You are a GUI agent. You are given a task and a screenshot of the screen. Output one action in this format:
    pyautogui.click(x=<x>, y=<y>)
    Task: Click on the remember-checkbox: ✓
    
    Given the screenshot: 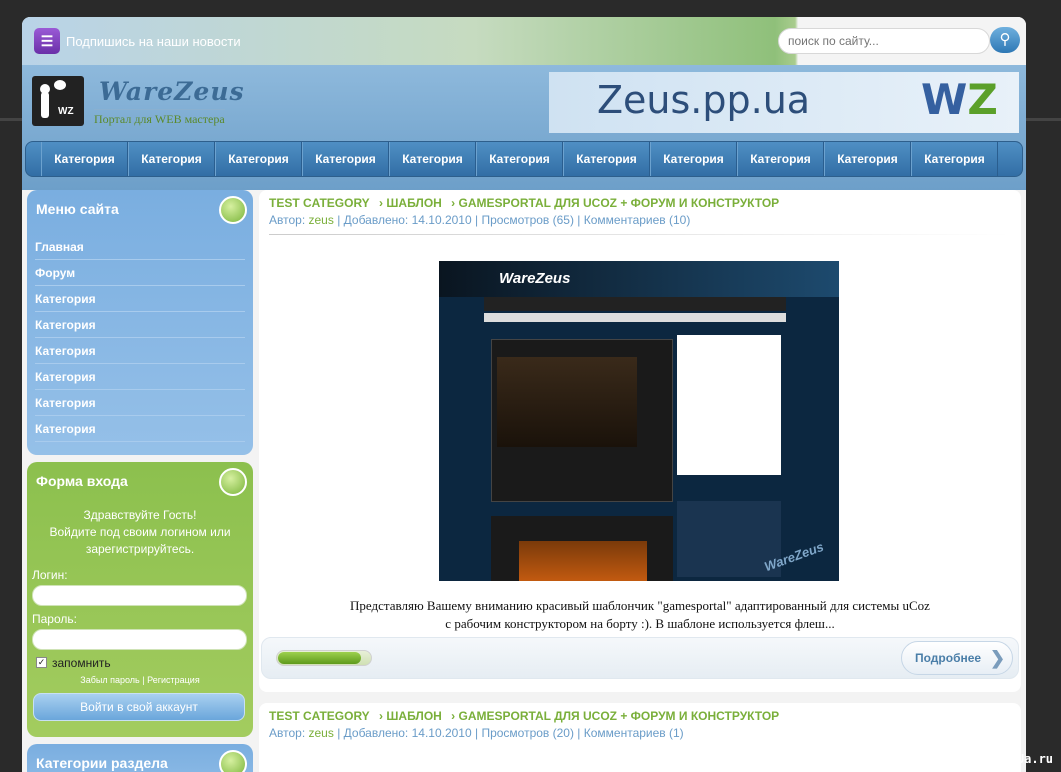 What is the action you would take?
    pyautogui.click(x=41, y=662)
    